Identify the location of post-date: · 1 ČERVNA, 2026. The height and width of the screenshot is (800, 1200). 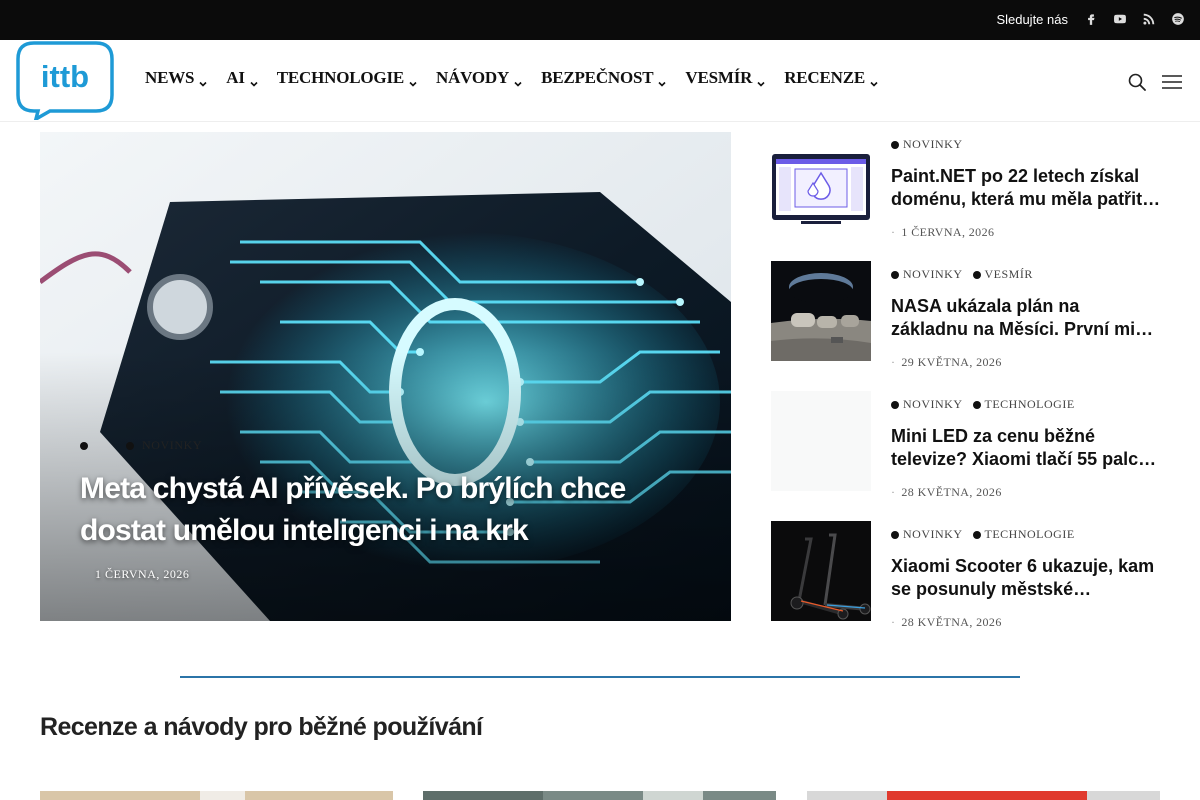
(942, 232).